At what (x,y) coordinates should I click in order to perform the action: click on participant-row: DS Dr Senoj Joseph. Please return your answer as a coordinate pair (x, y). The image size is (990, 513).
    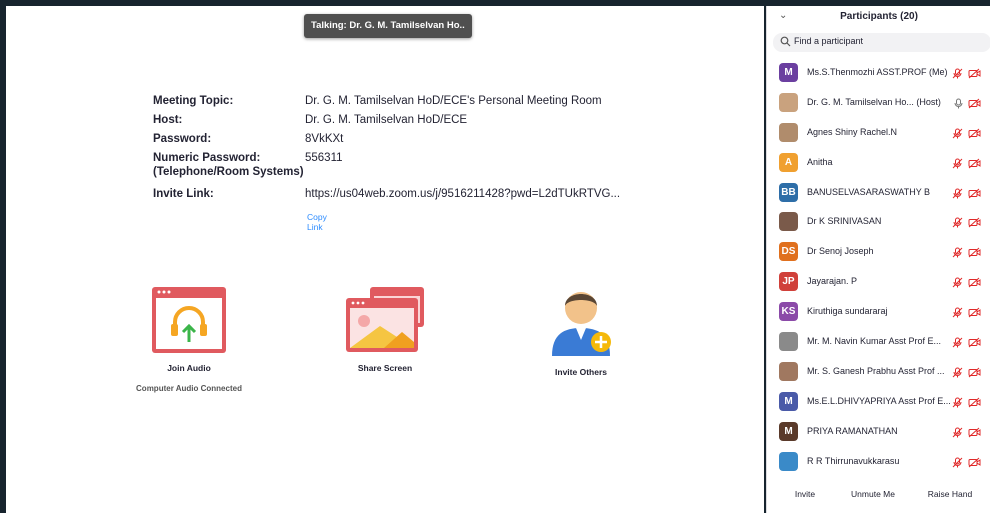
    Looking at the image, I should click on (878, 252).